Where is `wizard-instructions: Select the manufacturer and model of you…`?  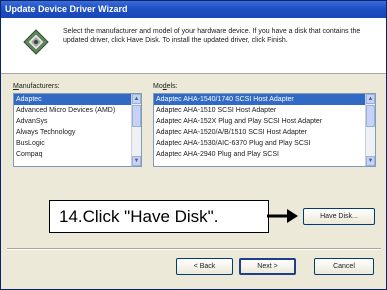 wizard-instructions: Select the manufacturer and model of you… is located at coordinates (212, 36).